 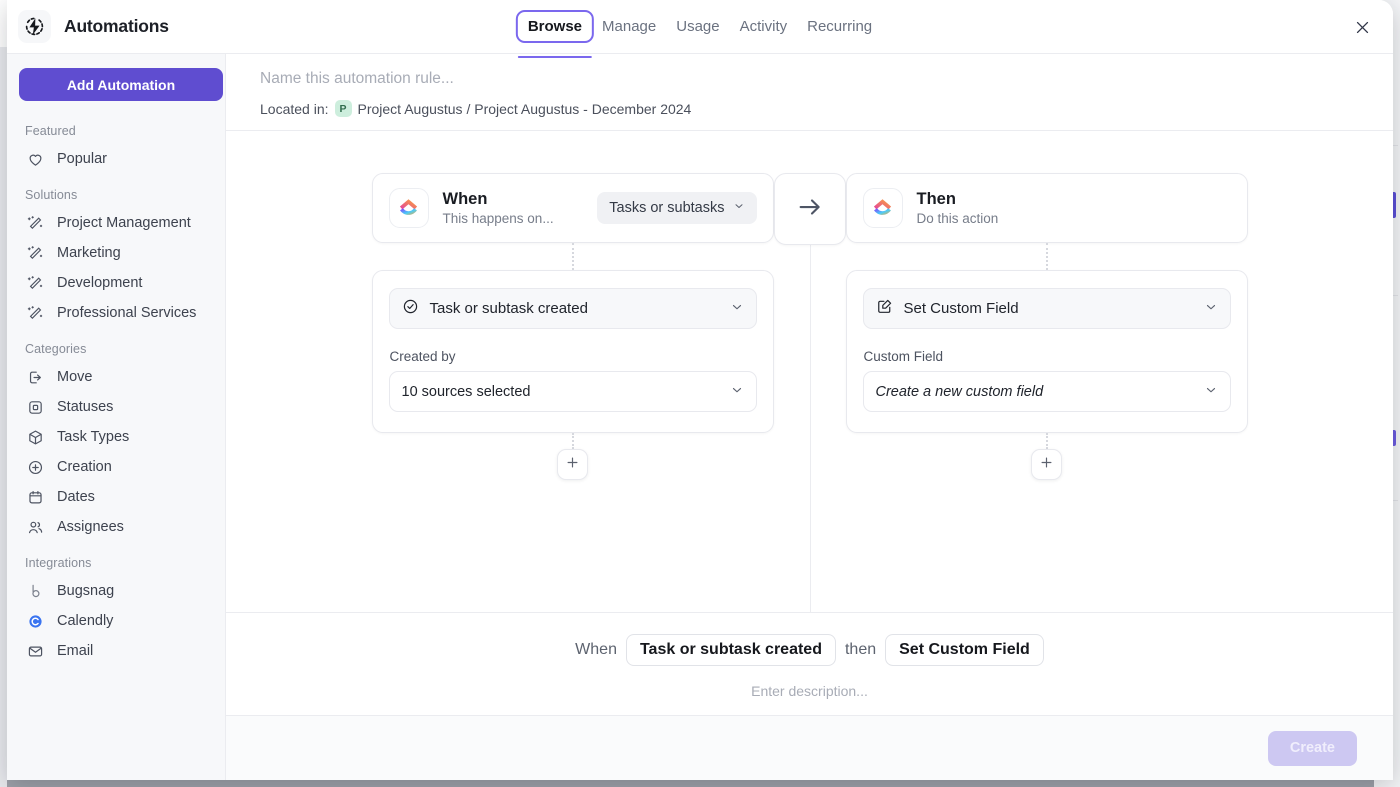 What do you see at coordinates (961, 308) in the screenshot?
I see `action-select-label: Set Custom Field` at bounding box center [961, 308].